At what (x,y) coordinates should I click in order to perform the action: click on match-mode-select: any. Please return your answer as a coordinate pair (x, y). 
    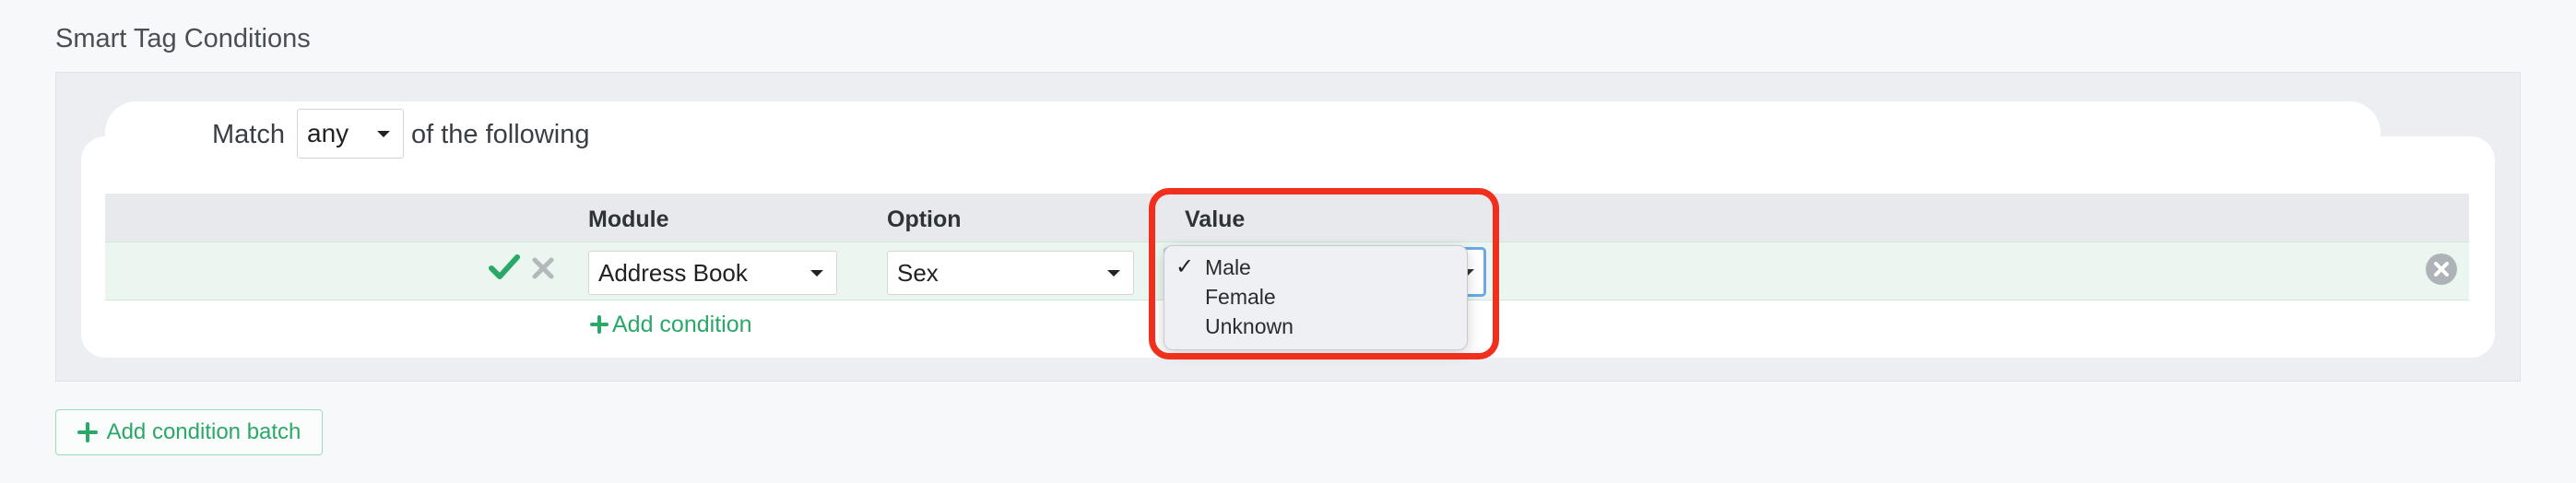
    Looking at the image, I should click on (350, 134).